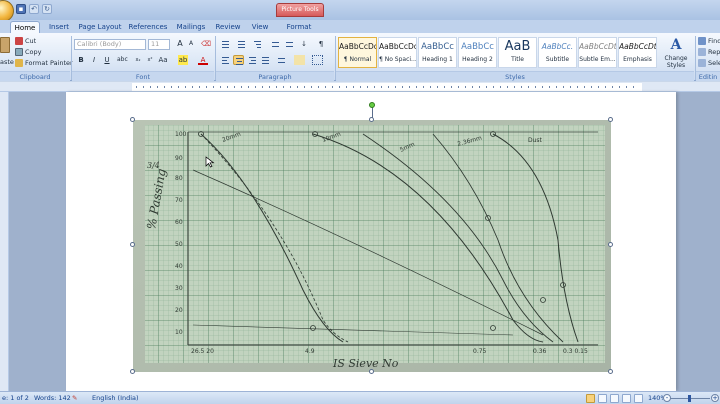 Image resolution: width=720 pixels, height=404 pixels. I want to click on zoom-in-button: +, so click(715, 398).